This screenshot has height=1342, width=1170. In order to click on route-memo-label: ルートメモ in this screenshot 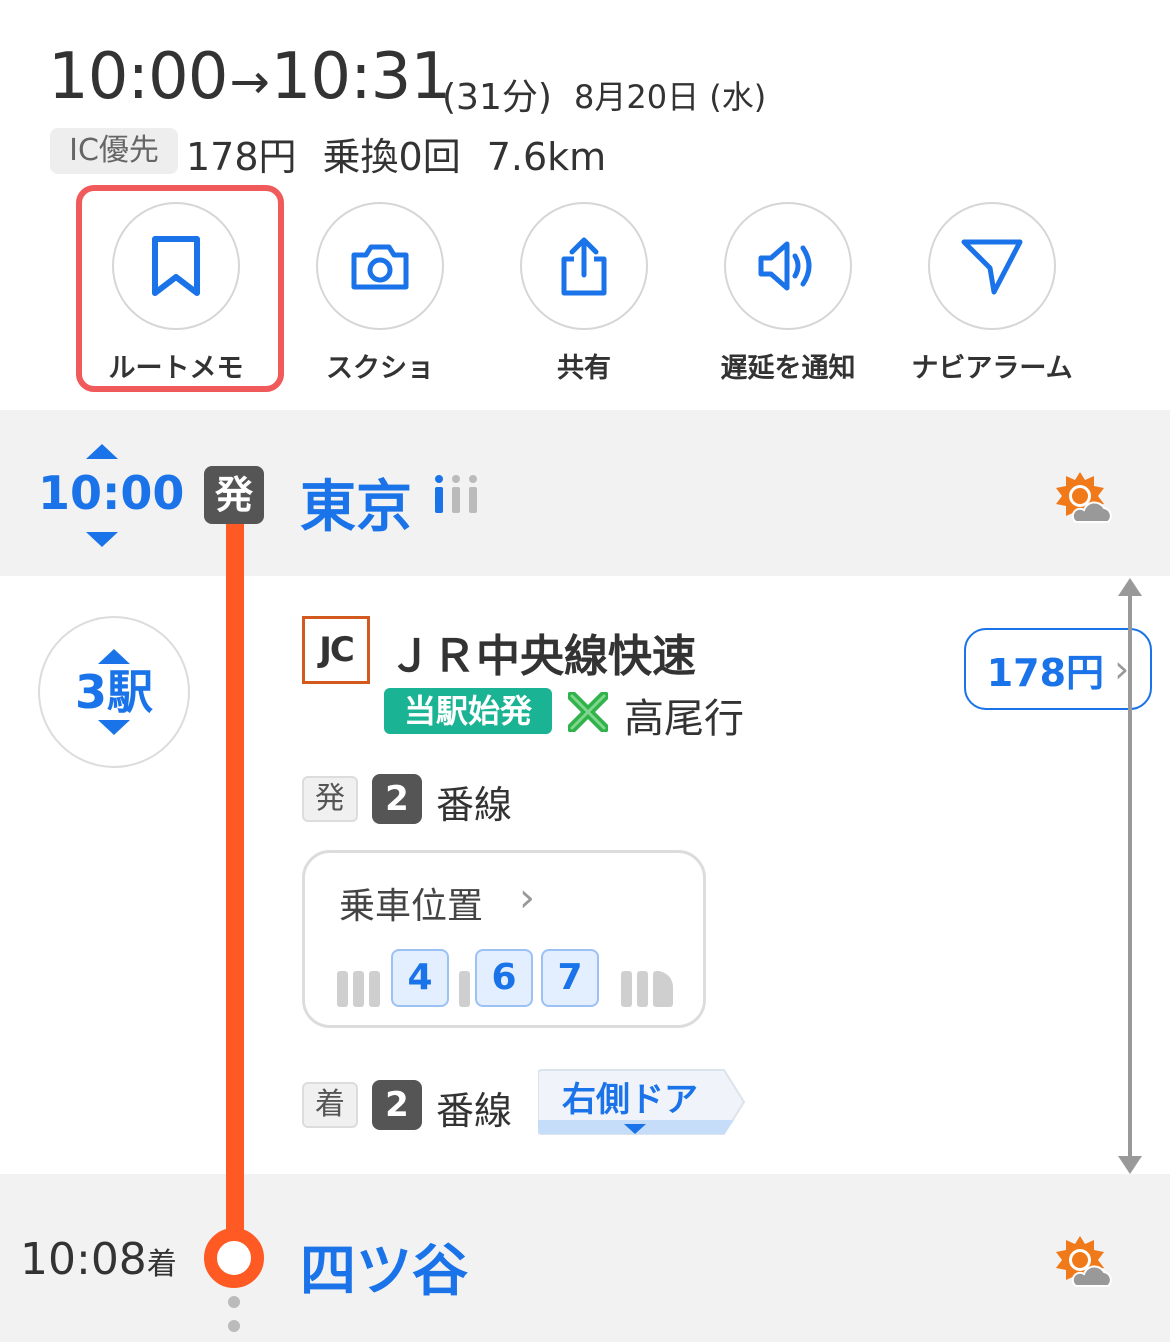, I will do `click(176, 365)`.